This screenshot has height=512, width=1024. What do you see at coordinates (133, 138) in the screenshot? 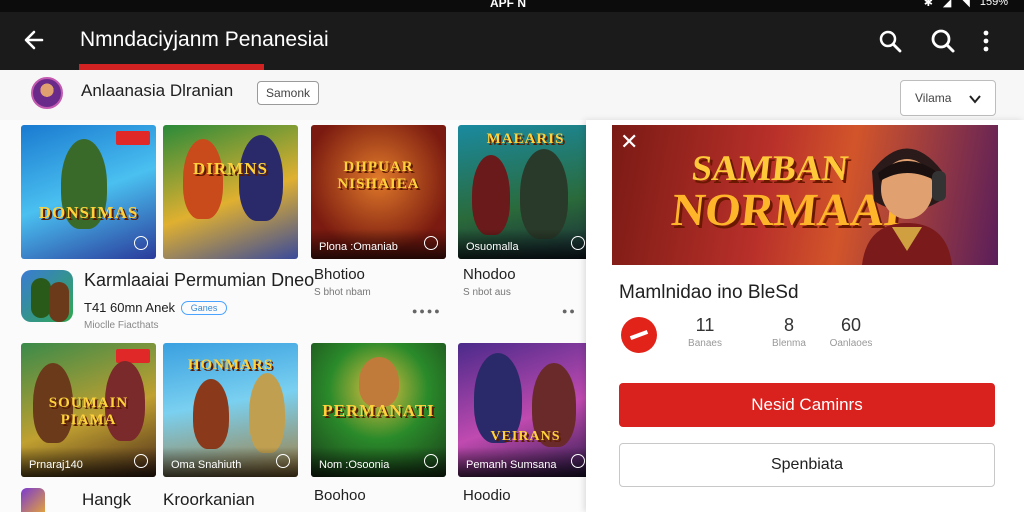
I see `badge` at bounding box center [133, 138].